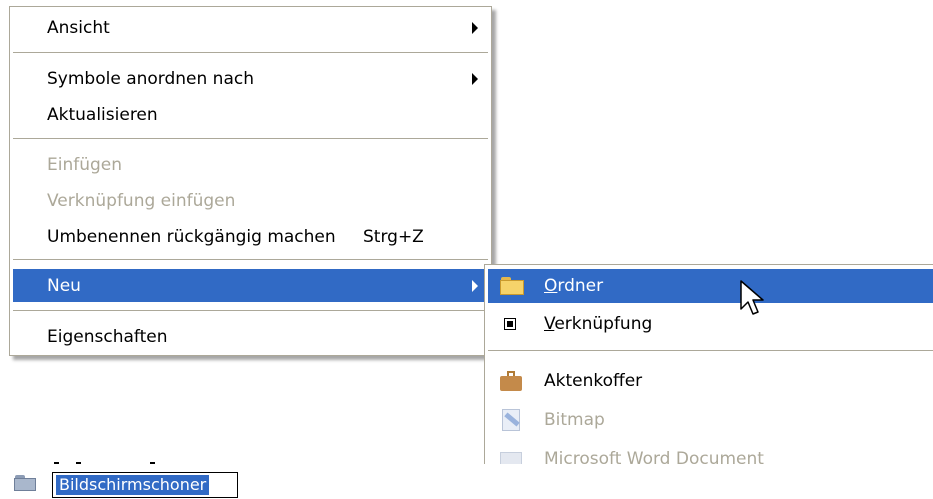  Describe the element at coordinates (64, 285) in the screenshot. I see `menu-item-label: Neu` at that location.